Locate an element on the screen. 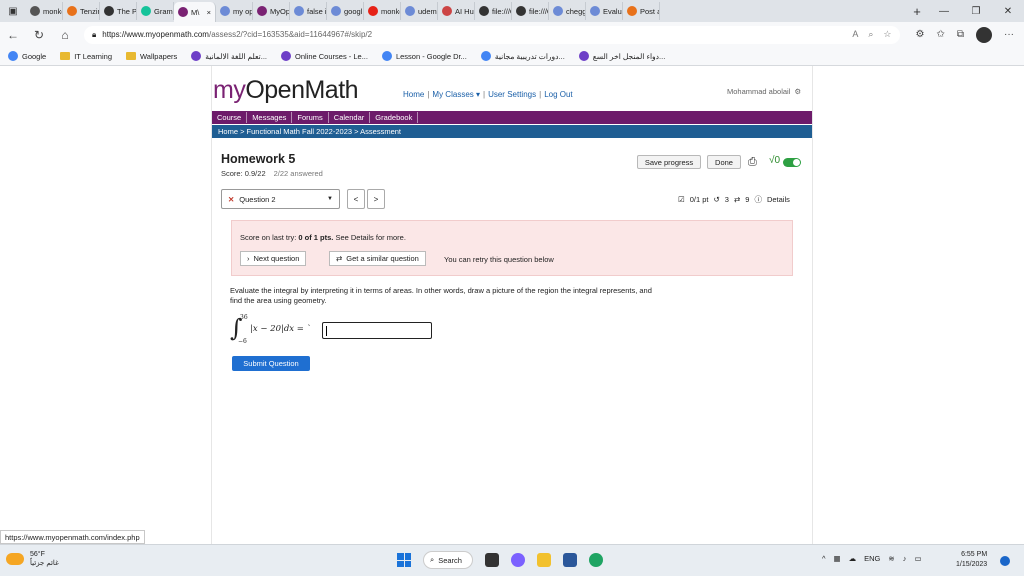 The image size is (1024, 576). logout-link: Log Out is located at coordinates (558, 94).